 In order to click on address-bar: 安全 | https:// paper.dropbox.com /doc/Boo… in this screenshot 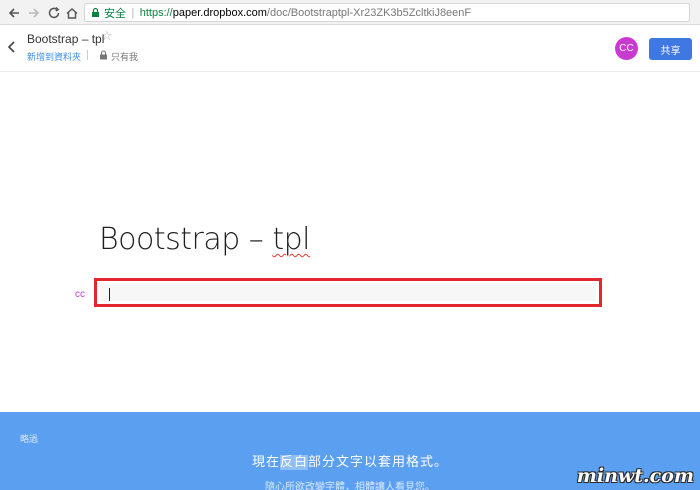, I will do `click(387, 12)`.